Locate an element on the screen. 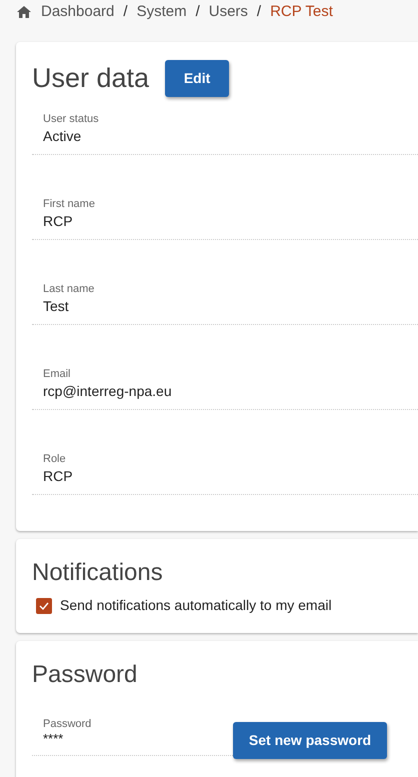 This screenshot has width=418, height=777. edit-button: Edit is located at coordinates (197, 78).